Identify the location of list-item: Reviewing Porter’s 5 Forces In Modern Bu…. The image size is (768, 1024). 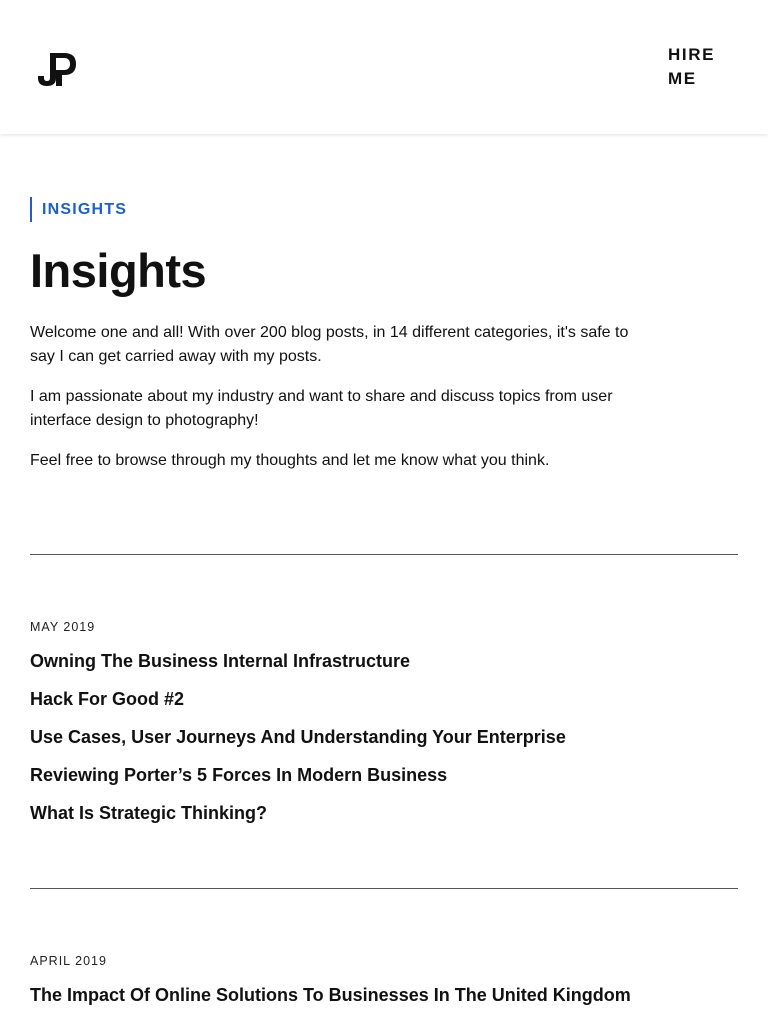
(384, 782).